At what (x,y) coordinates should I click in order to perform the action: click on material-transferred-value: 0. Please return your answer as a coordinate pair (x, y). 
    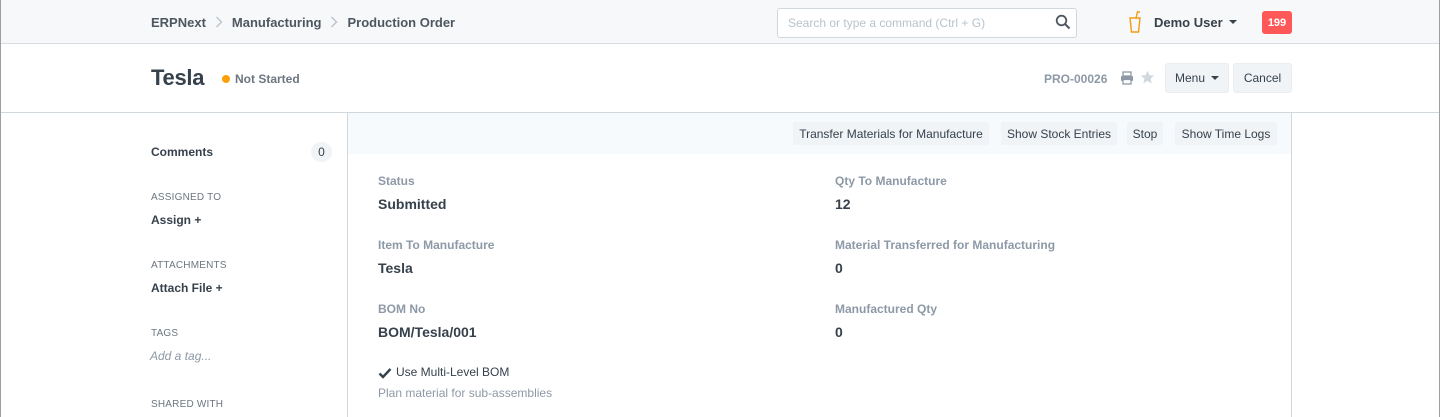
    Looking at the image, I should click on (839, 268).